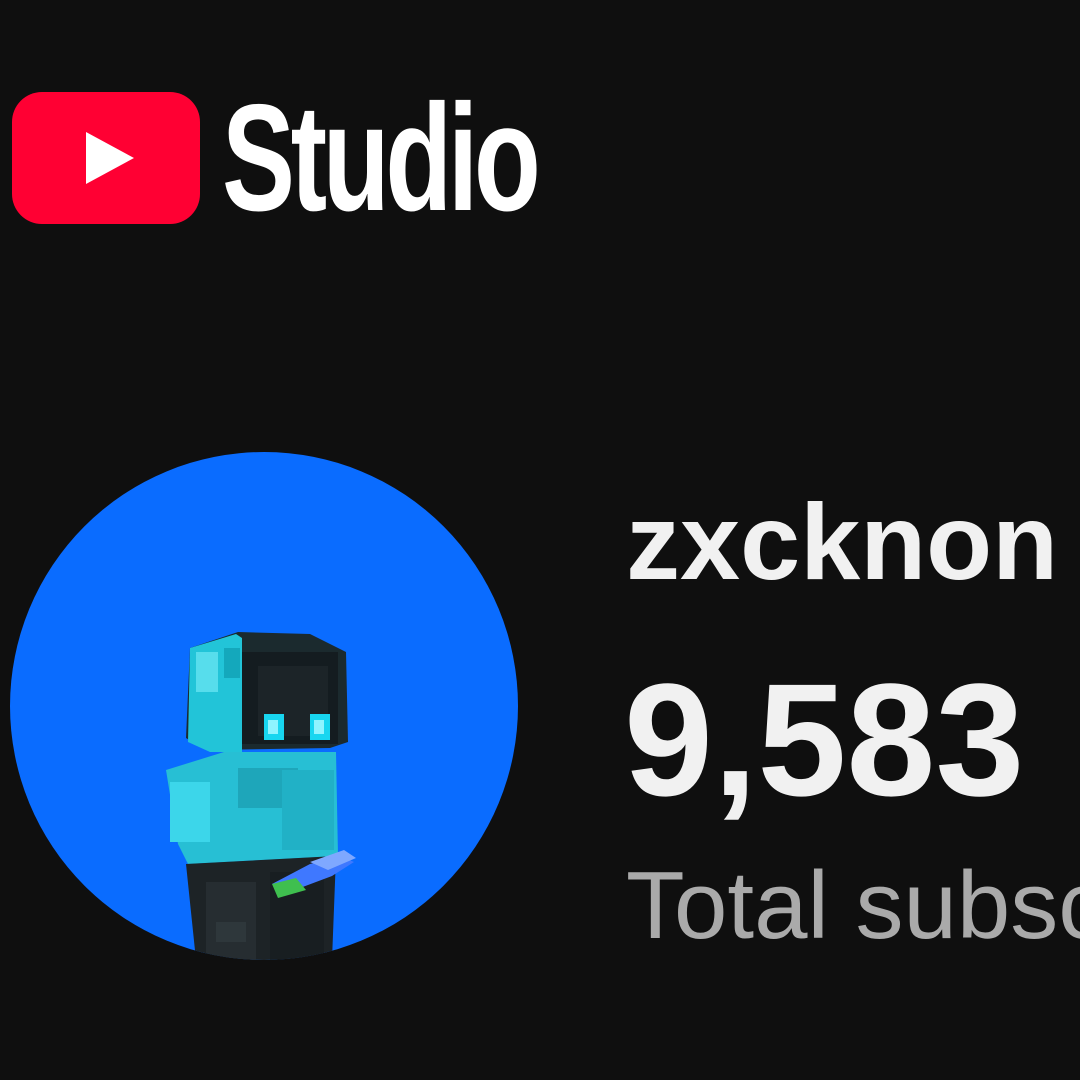  Describe the element at coordinates (842, 541) in the screenshot. I see `channel-name: zxcknon` at that location.